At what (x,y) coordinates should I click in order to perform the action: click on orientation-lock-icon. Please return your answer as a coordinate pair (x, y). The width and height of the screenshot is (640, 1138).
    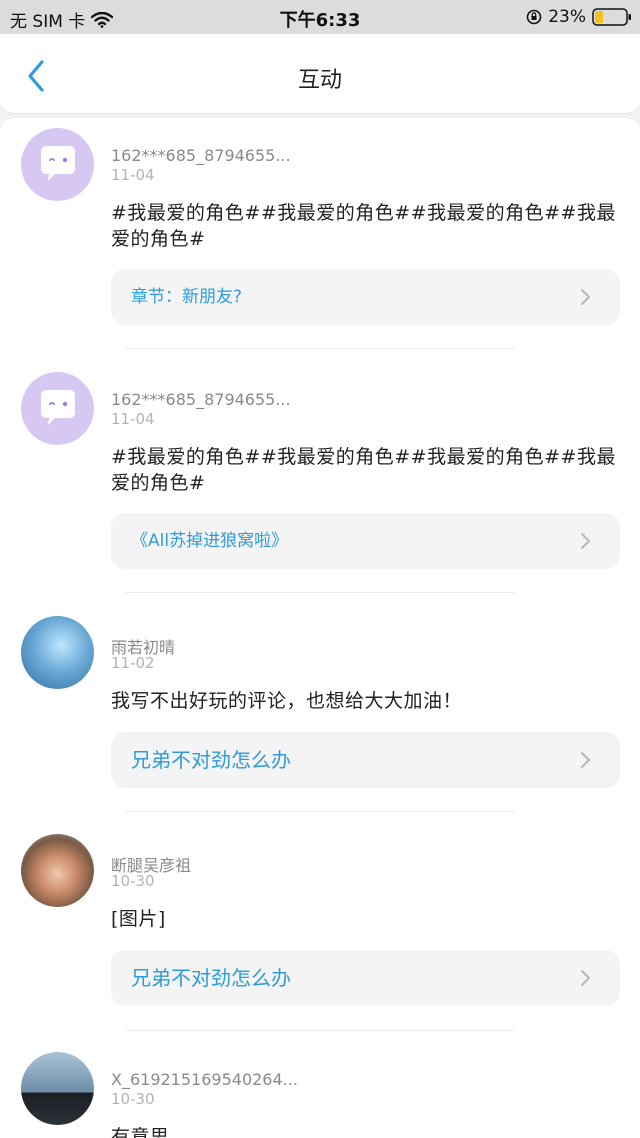
    Looking at the image, I should click on (534, 17).